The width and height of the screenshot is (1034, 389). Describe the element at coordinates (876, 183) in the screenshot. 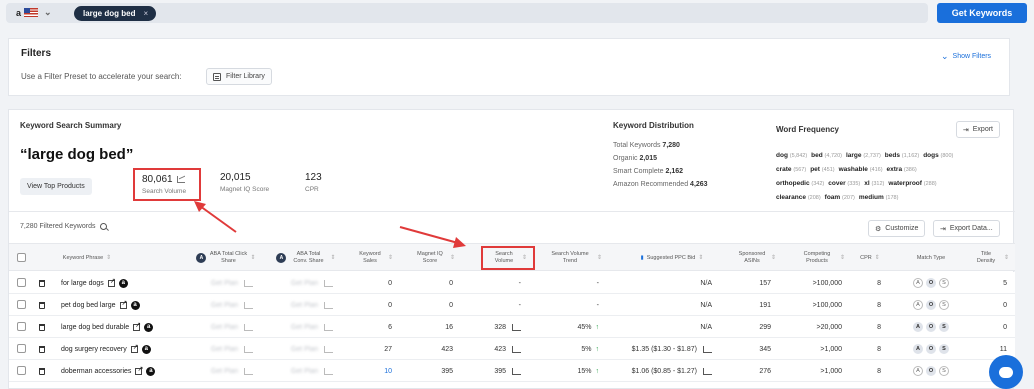

I see `word-frequency-item: xl (312)` at that location.